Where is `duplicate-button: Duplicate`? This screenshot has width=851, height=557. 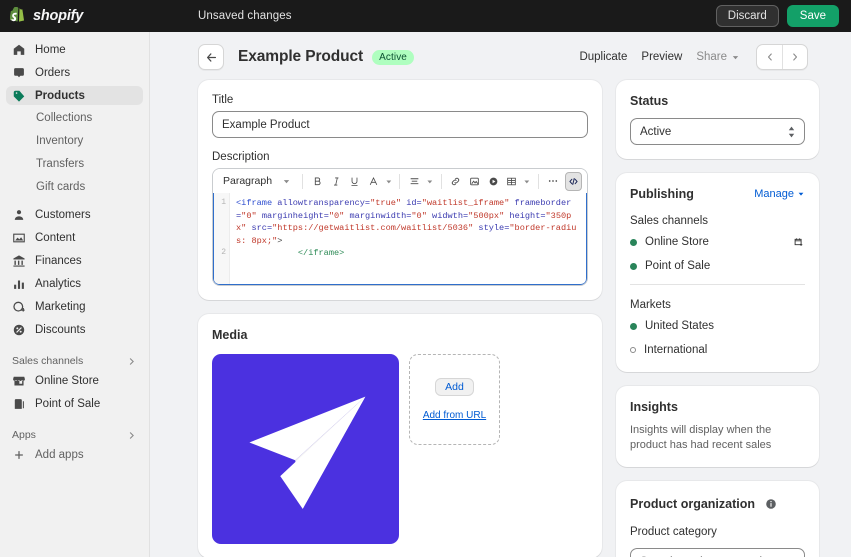
duplicate-button: Duplicate is located at coordinates (603, 57).